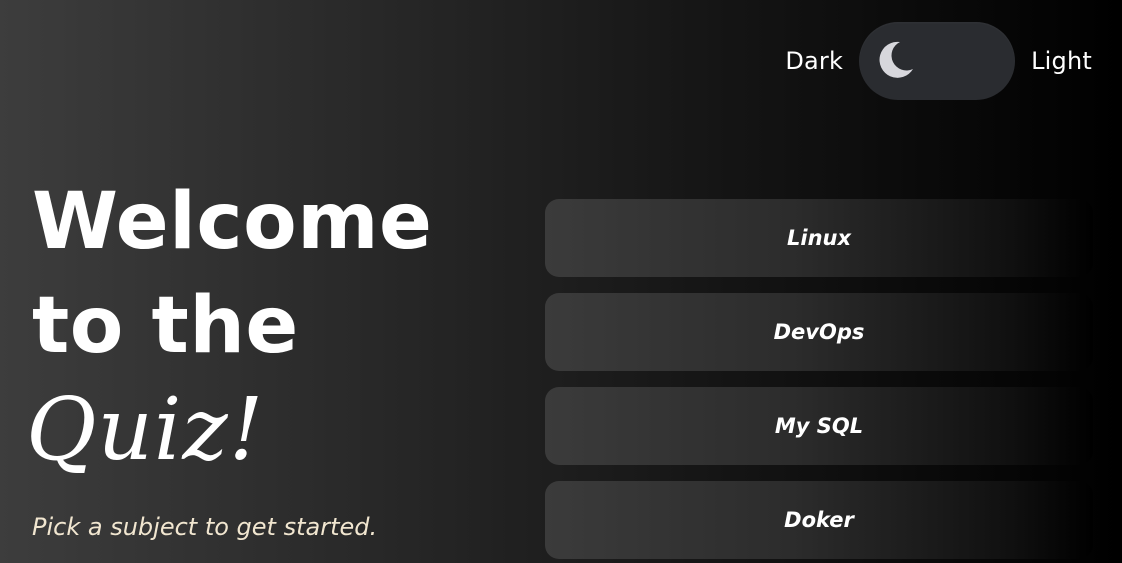  What do you see at coordinates (819, 332) in the screenshot?
I see `subject-button-devops: DevOps` at bounding box center [819, 332].